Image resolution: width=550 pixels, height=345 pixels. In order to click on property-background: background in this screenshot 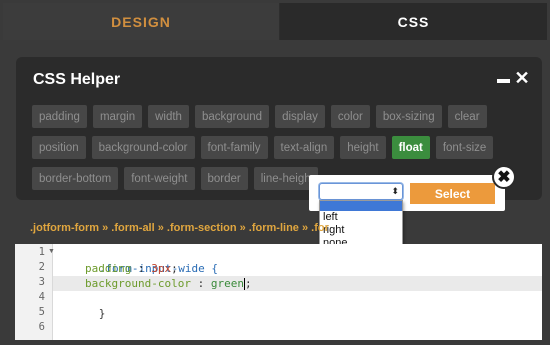, I will do `click(232, 116)`.